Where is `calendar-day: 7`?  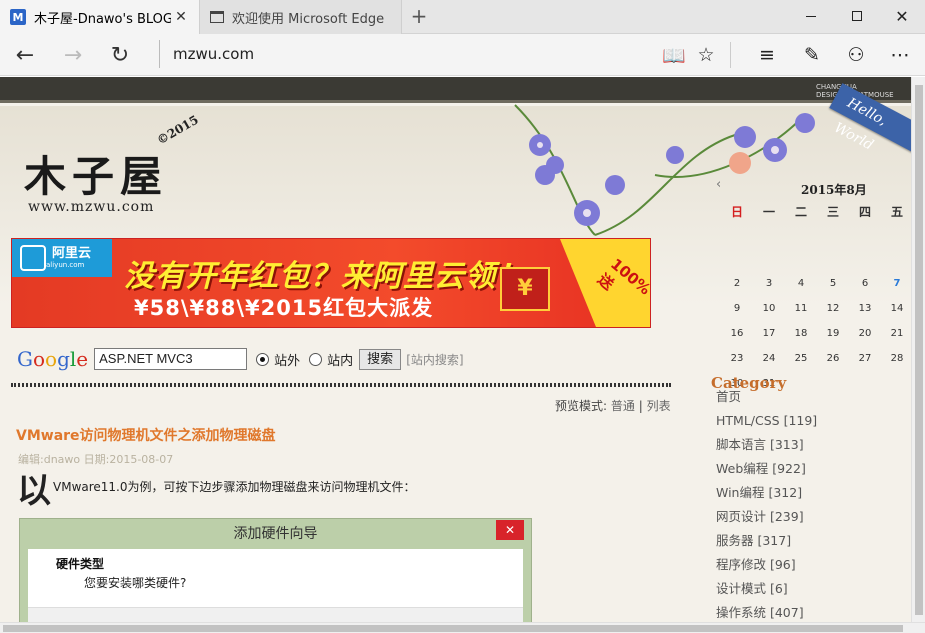 calendar-day: 7 is located at coordinates (896, 283).